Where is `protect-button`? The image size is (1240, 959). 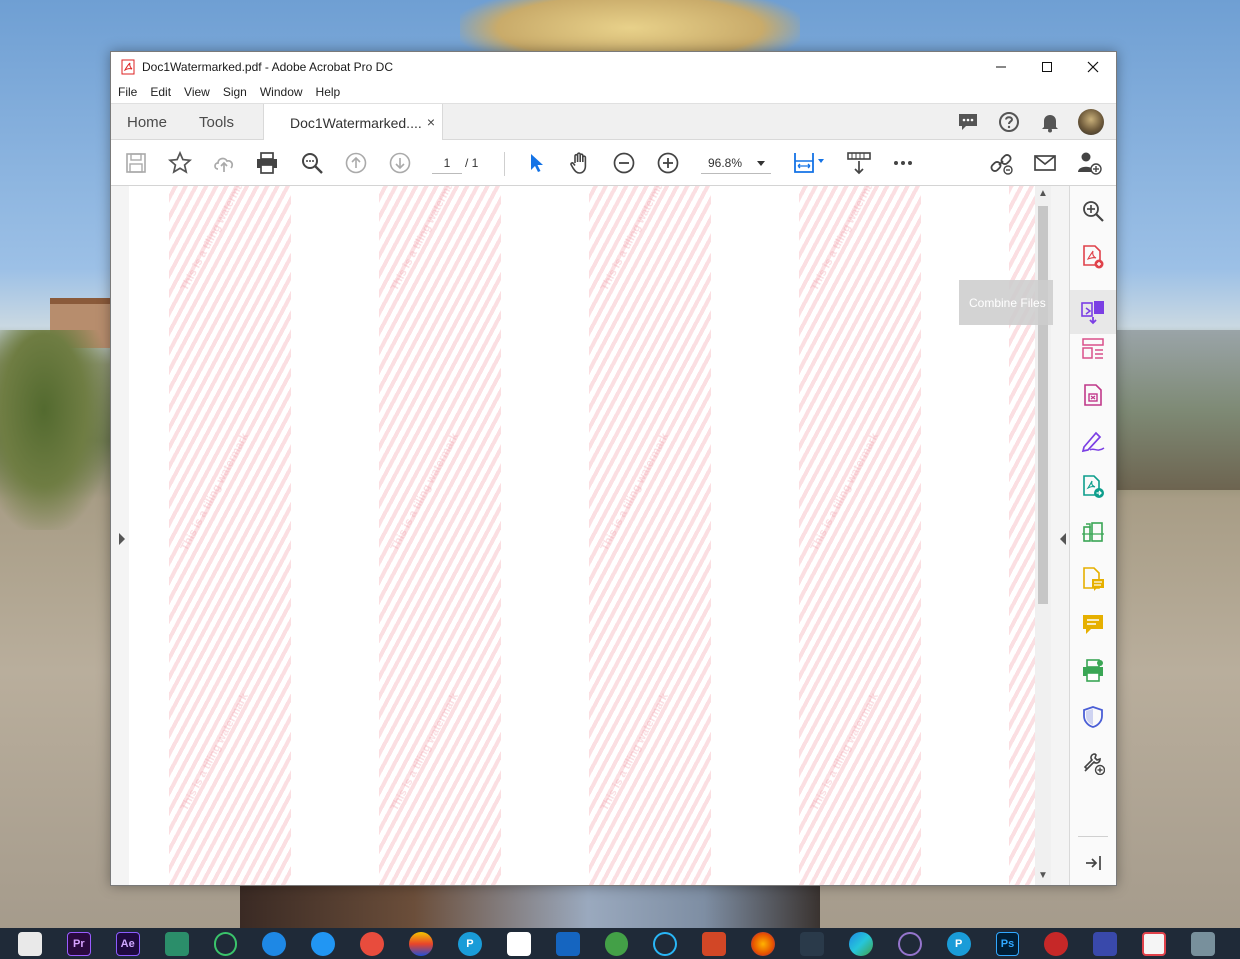 protect-button is located at coordinates (1093, 717).